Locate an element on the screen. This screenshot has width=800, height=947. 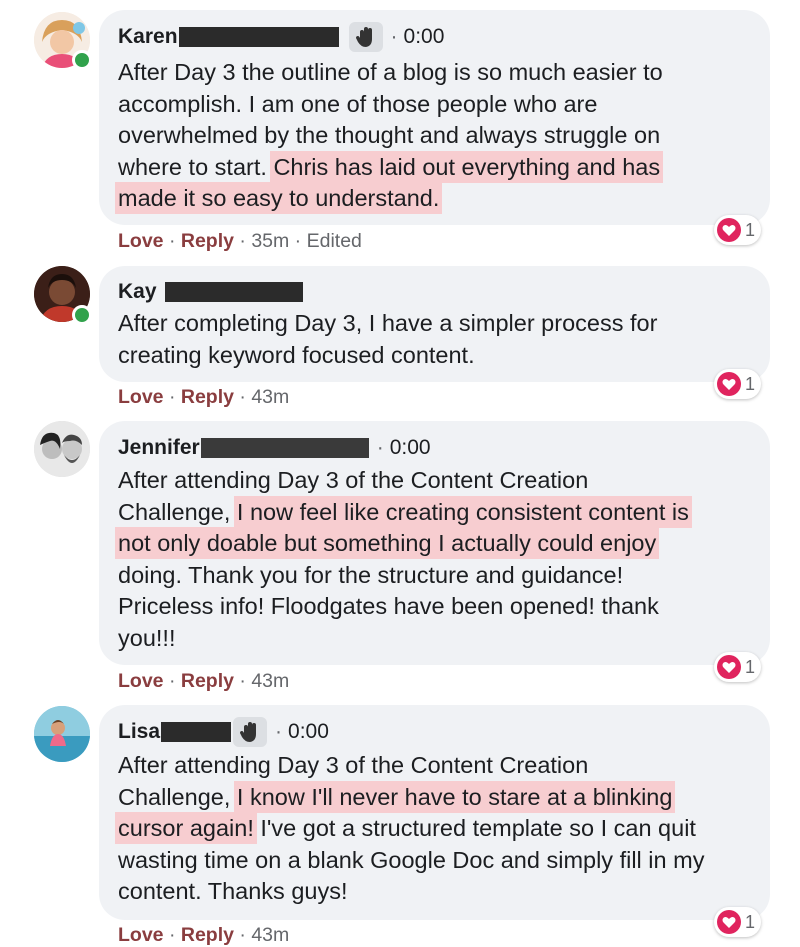
comment-header: Kay is located at coordinates (210, 292).